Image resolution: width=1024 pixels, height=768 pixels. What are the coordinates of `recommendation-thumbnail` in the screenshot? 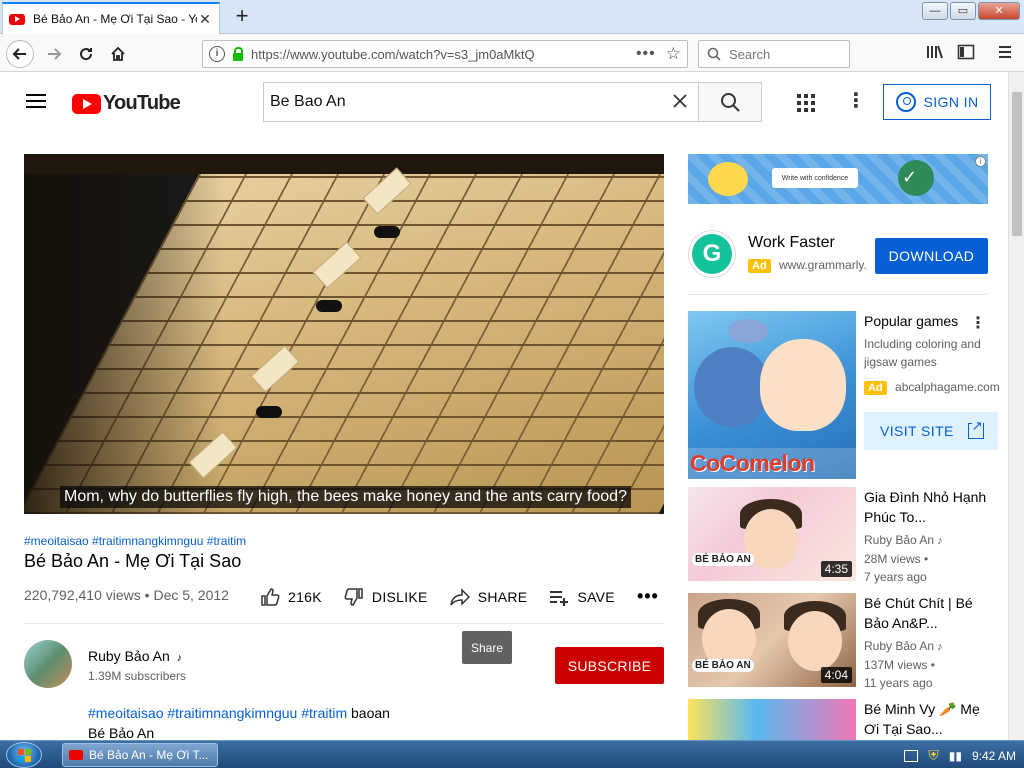 It's located at (772, 719).